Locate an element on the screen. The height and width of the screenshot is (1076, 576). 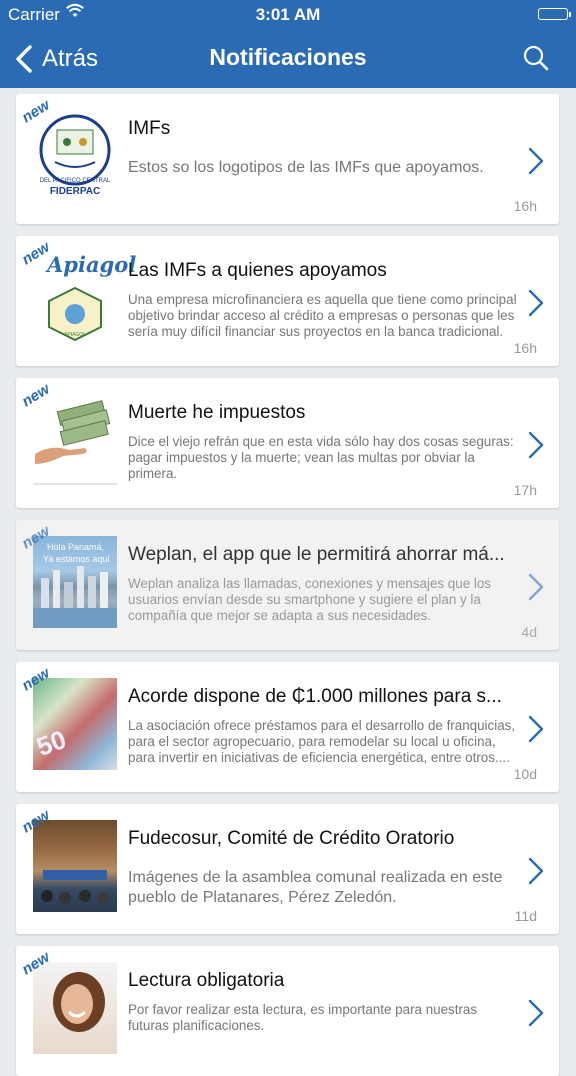
logo-subtitle: DEL PACIFICO CENTRAL is located at coordinates (75, 181).